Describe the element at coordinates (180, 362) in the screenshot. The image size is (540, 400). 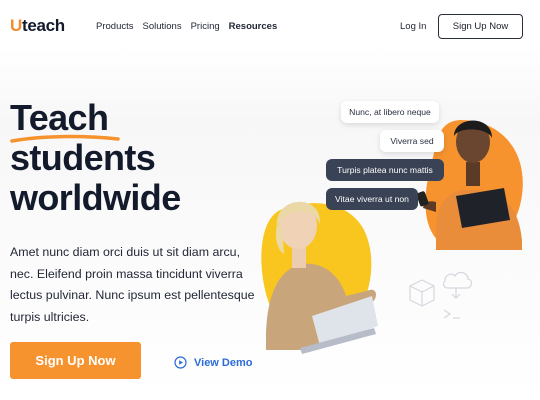
I see `play-circle-icon` at that location.